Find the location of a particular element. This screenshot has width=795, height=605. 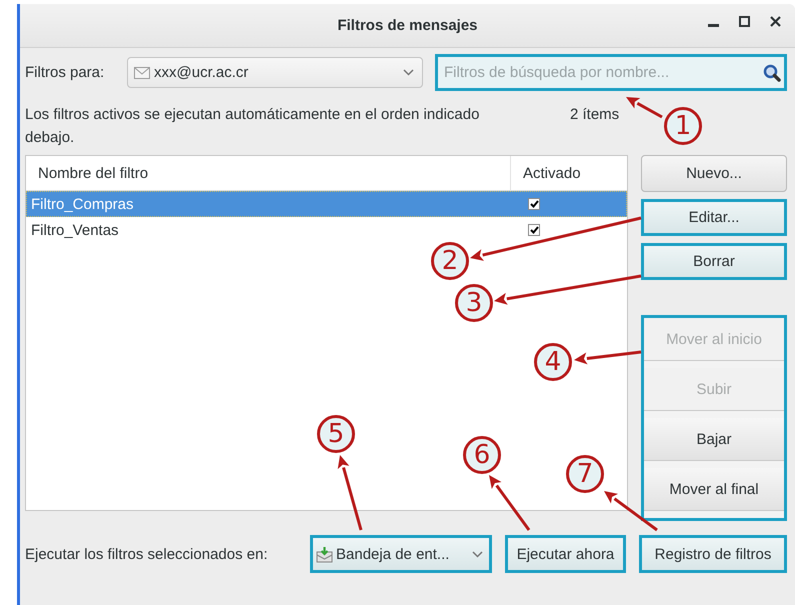

action-button: Ejecutar ahora is located at coordinates (565, 554).